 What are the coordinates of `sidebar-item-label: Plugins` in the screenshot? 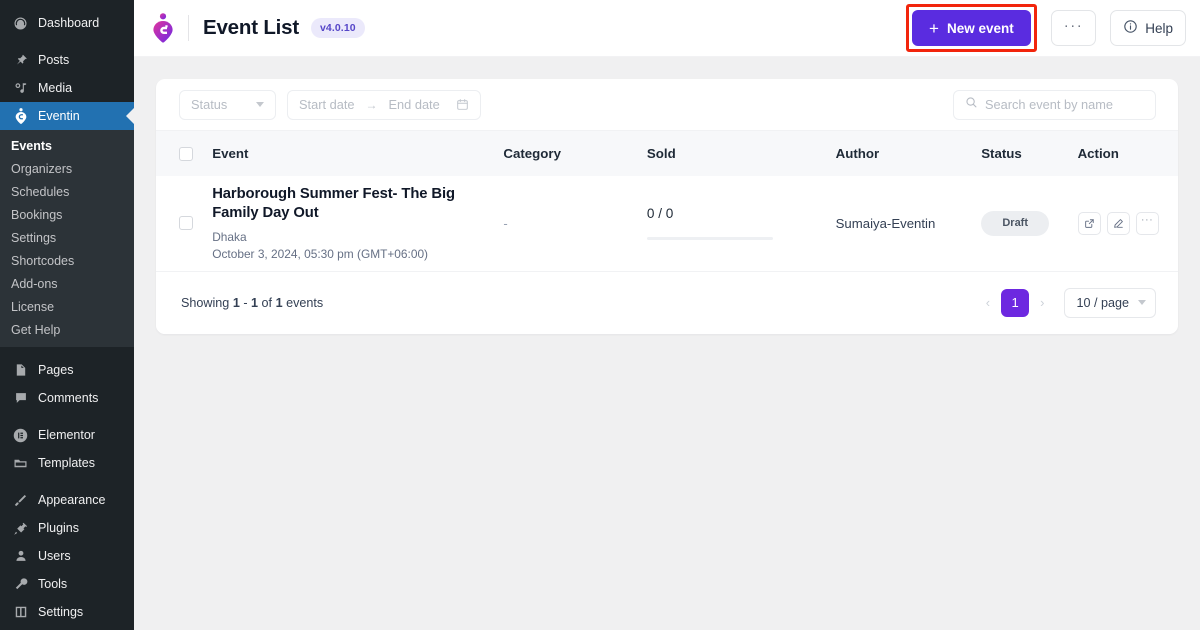 It's located at (58, 528).